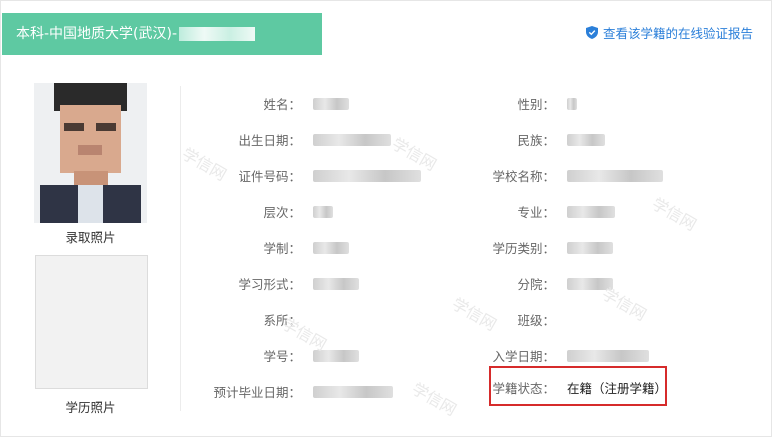 This screenshot has height=437, width=772. What do you see at coordinates (677, 33) in the screenshot?
I see `verify-report-label: 查看该学籍的在线验证报告` at bounding box center [677, 33].